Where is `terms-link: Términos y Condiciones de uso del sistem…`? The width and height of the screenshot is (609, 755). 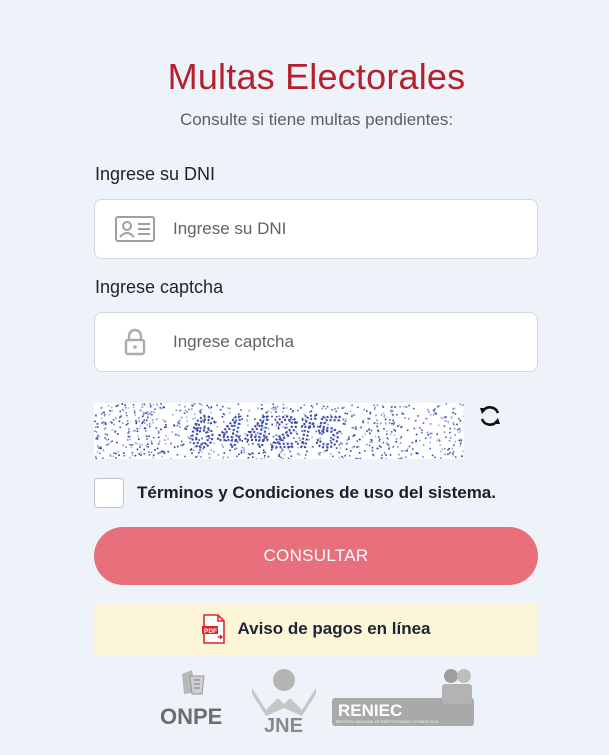 terms-link: Términos y Condiciones de uso del sistem… is located at coordinates (316, 493).